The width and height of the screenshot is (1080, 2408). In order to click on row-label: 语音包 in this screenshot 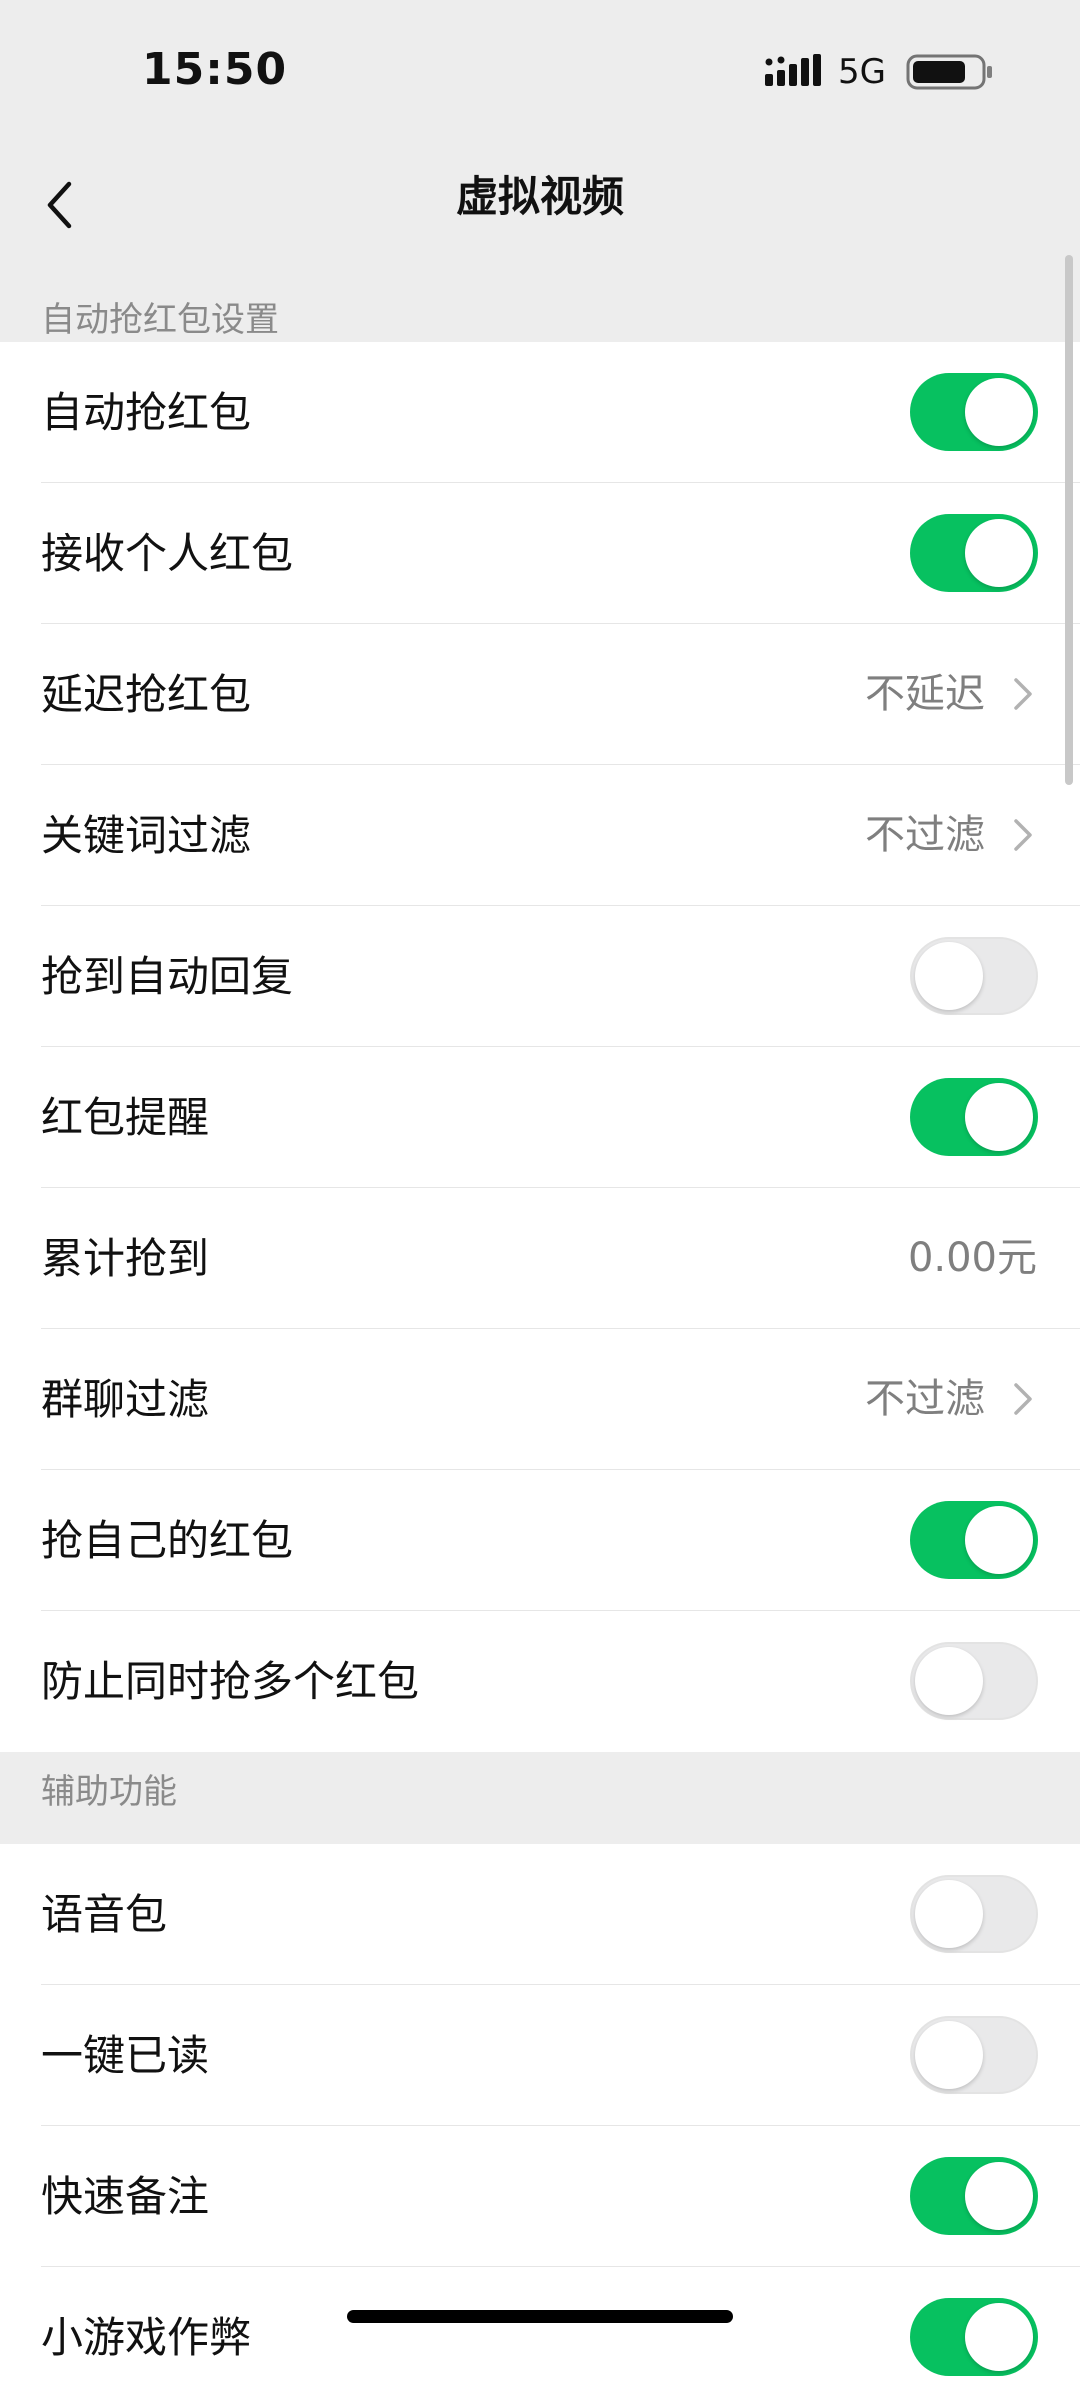, I will do `click(104, 1914)`.